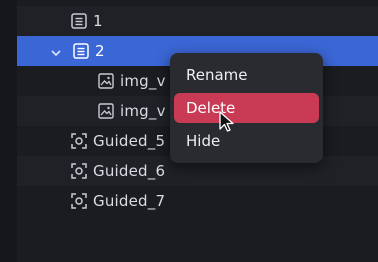 This screenshot has height=262, width=378. I want to click on menu-item-rename: Rename, so click(246, 75).